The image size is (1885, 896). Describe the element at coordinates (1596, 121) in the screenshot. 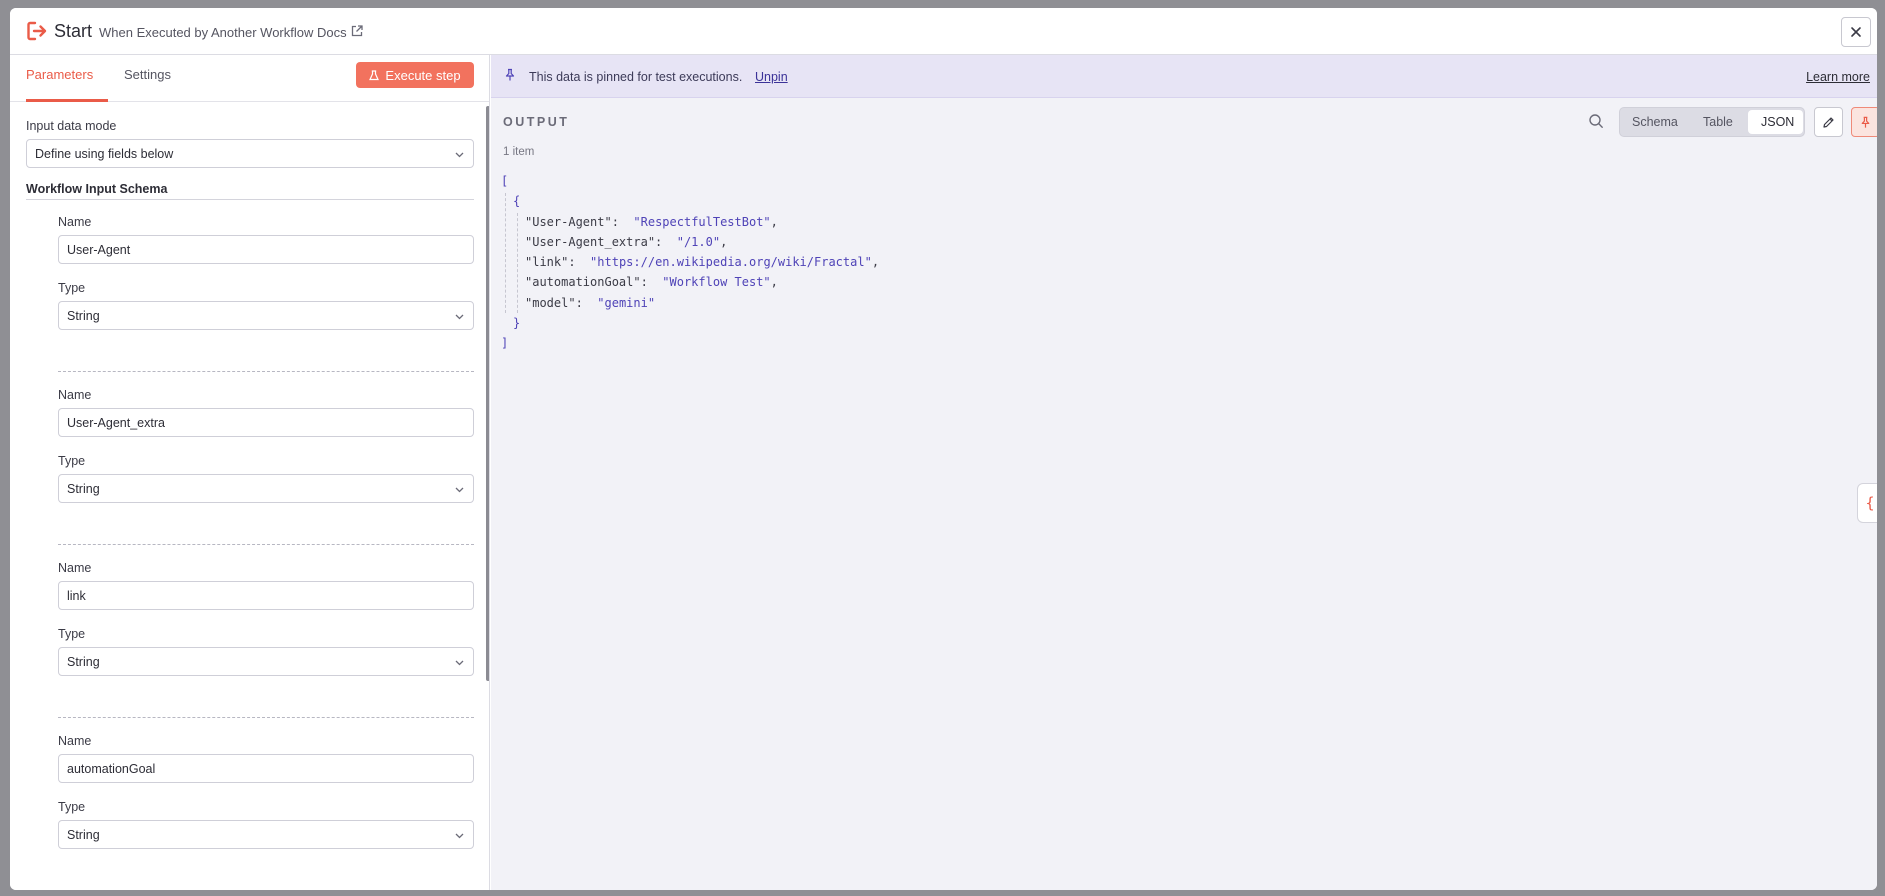

I see `search-icon` at that location.